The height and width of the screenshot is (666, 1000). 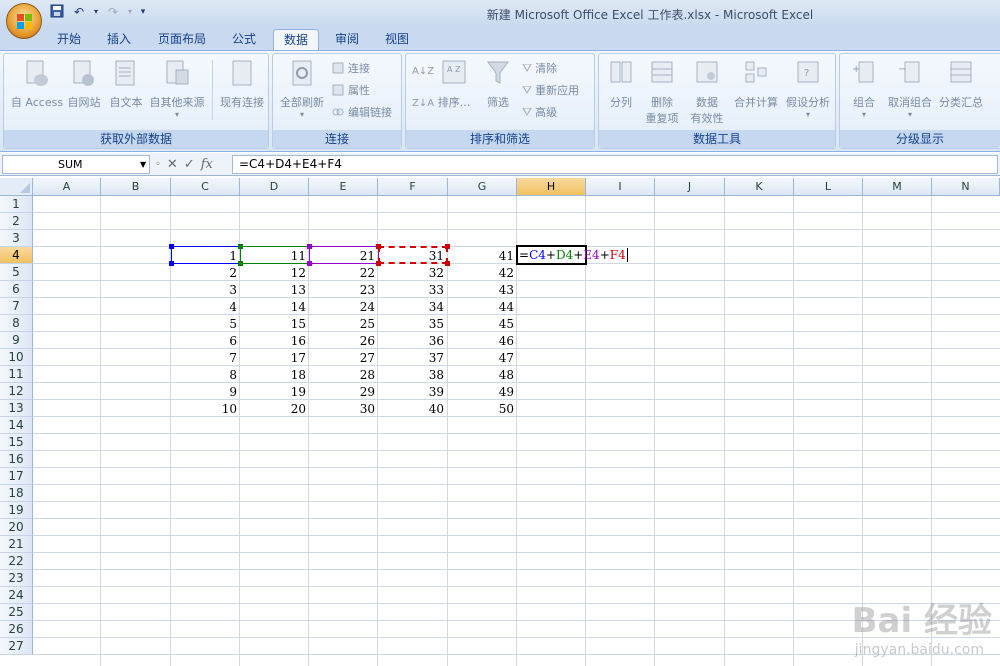 I want to click on row-header-21: 21, so click(x=16, y=544).